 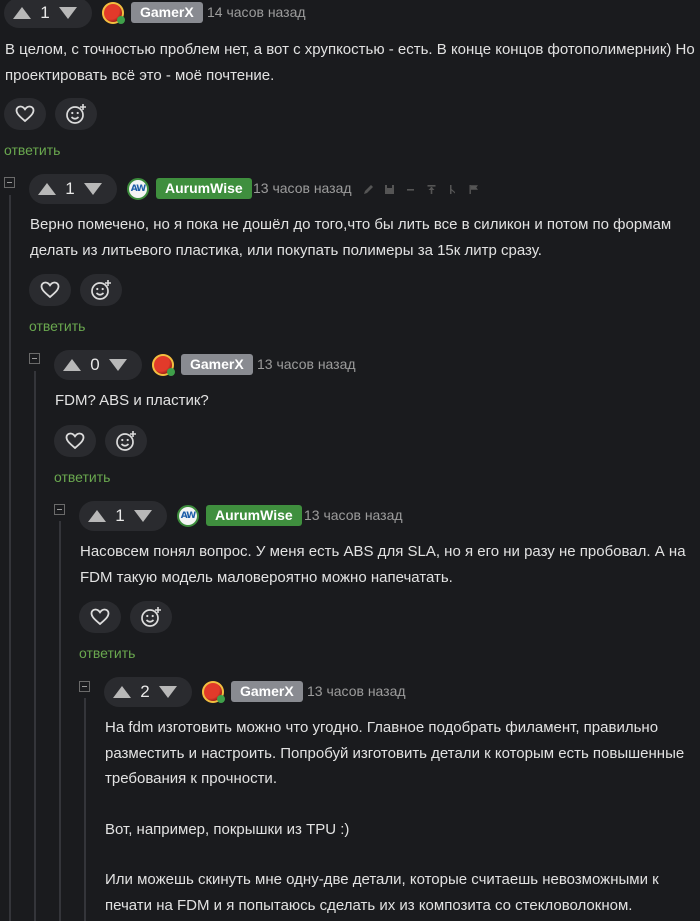 I want to click on comment-text: FDM? ABS и пластик?, so click(x=375, y=401).